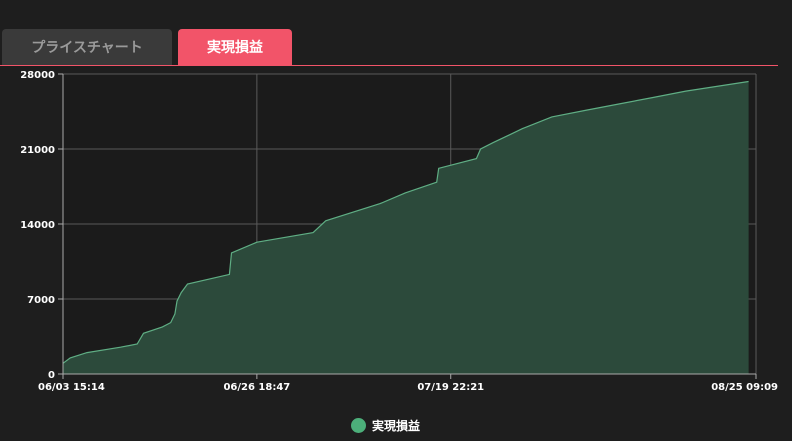  I want to click on chart-tabs: プライスチャート 実現損益, so click(389, 47).